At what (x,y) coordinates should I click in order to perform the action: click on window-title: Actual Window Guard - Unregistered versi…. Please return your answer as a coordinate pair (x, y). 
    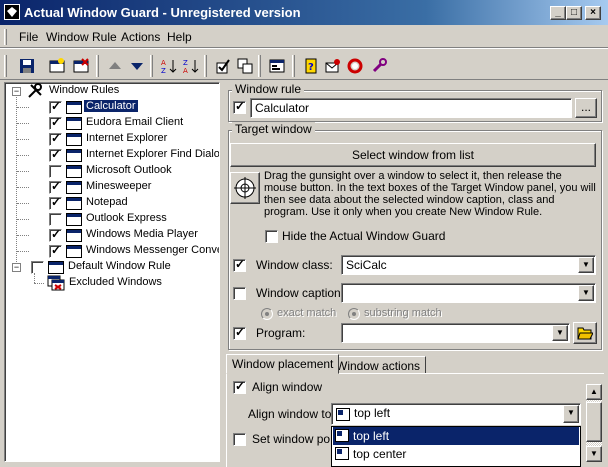
    Looking at the image, I should click on (162, 12).